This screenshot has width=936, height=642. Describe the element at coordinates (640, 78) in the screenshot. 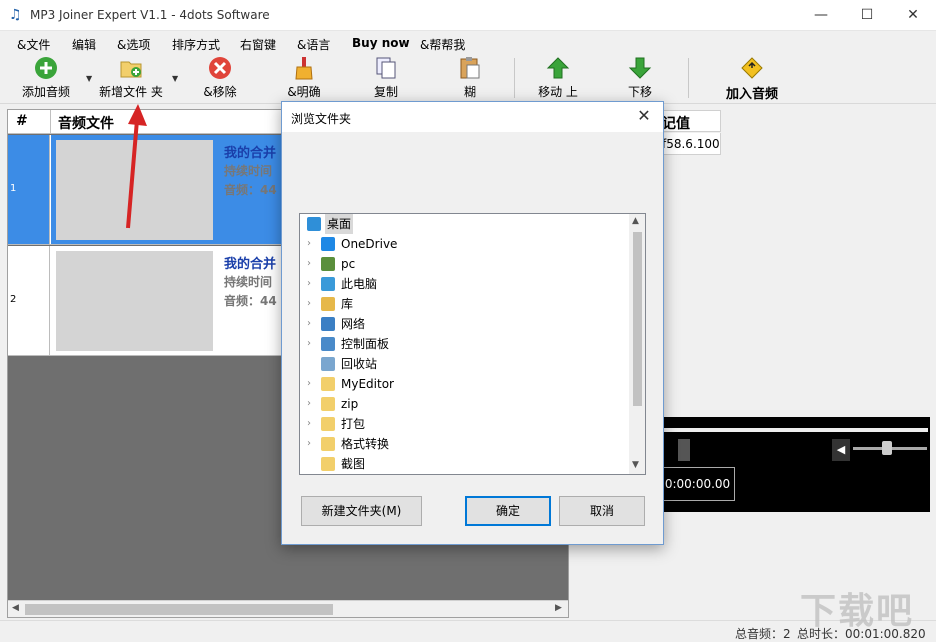

I see `move-down-button: 下移` at that location.